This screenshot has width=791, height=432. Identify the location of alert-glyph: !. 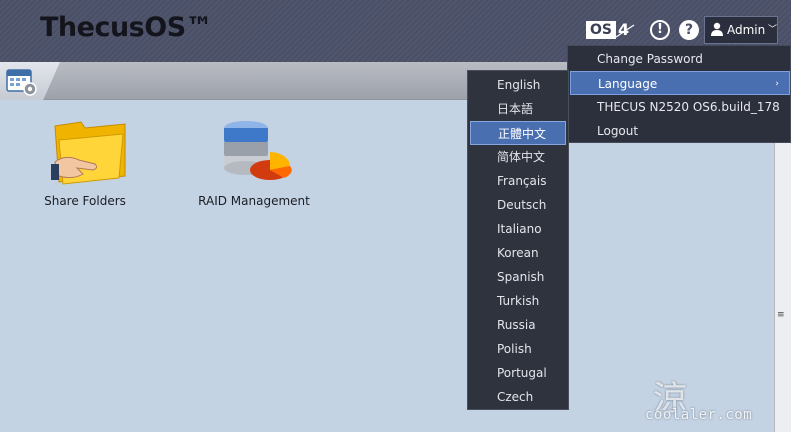
(660, 29).